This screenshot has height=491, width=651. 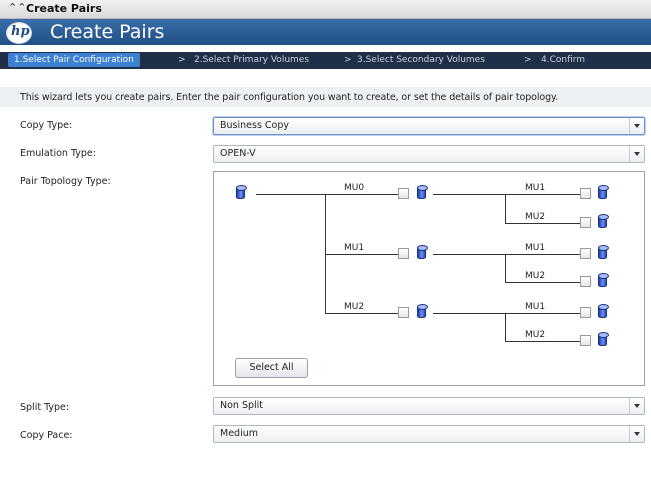 I want to click on select-all-button: Select All, so click(x=271, y=368).